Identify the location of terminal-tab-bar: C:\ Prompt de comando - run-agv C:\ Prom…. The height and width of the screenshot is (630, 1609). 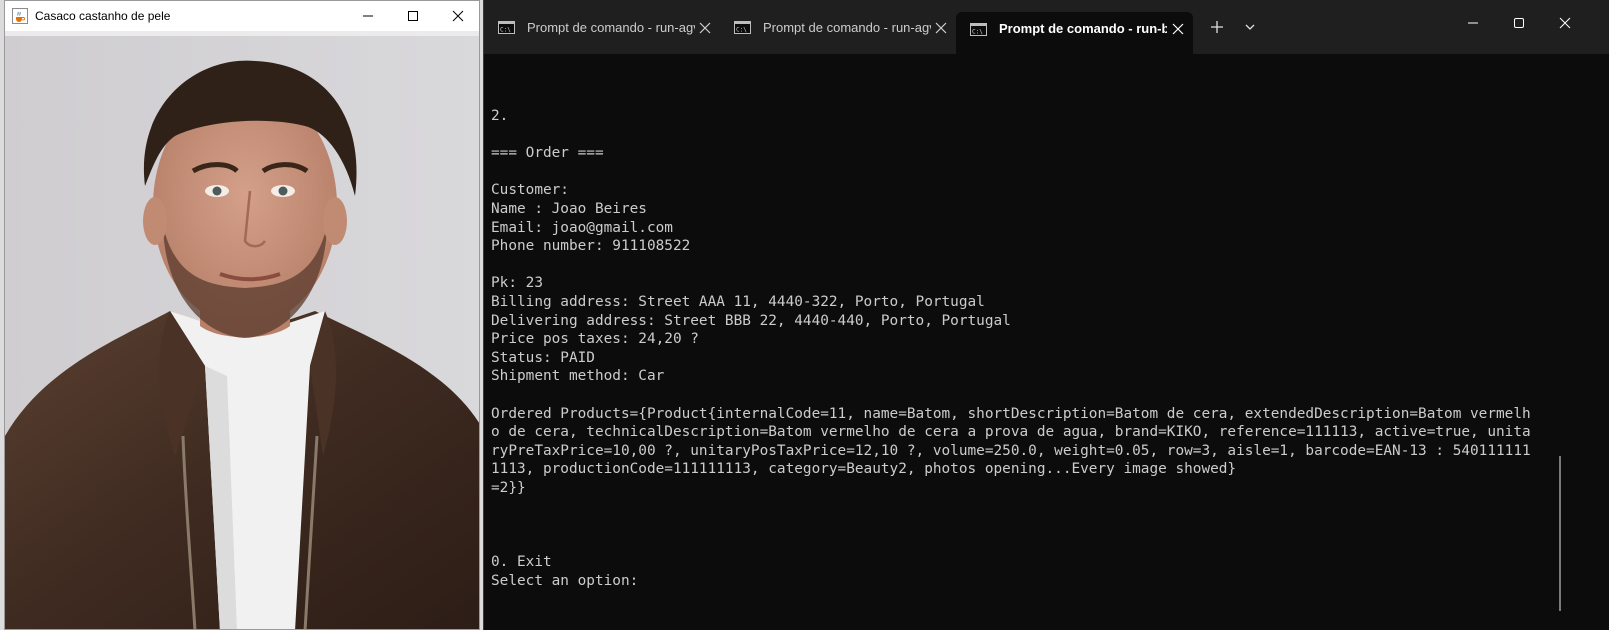
(1046, 27).